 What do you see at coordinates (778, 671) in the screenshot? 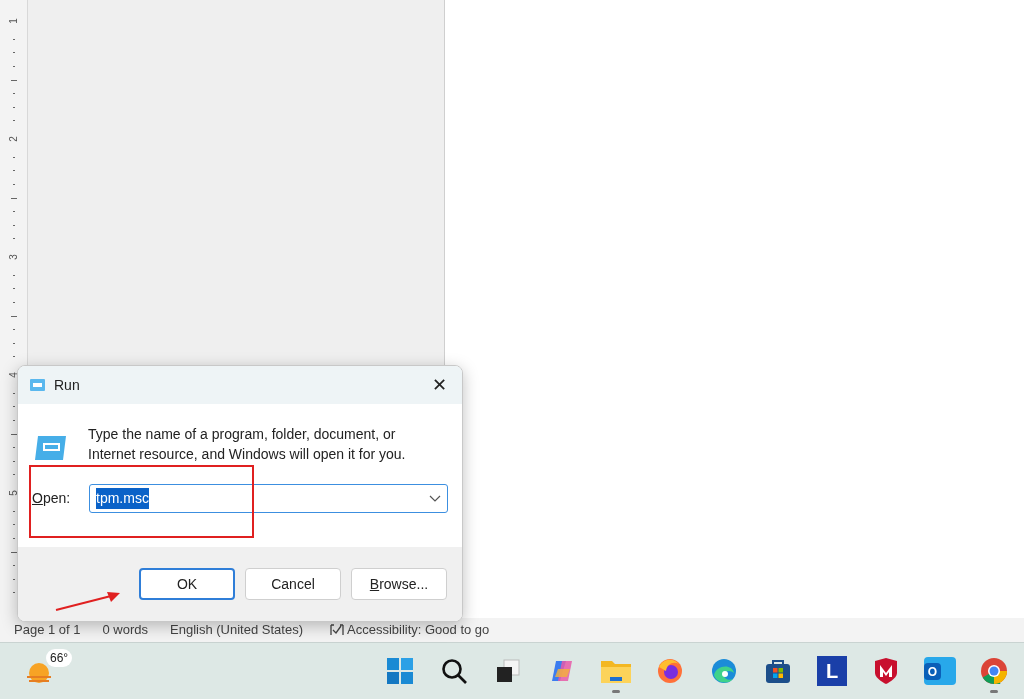
I see `shopping-bag-icon` at bounding box center [778, 671].